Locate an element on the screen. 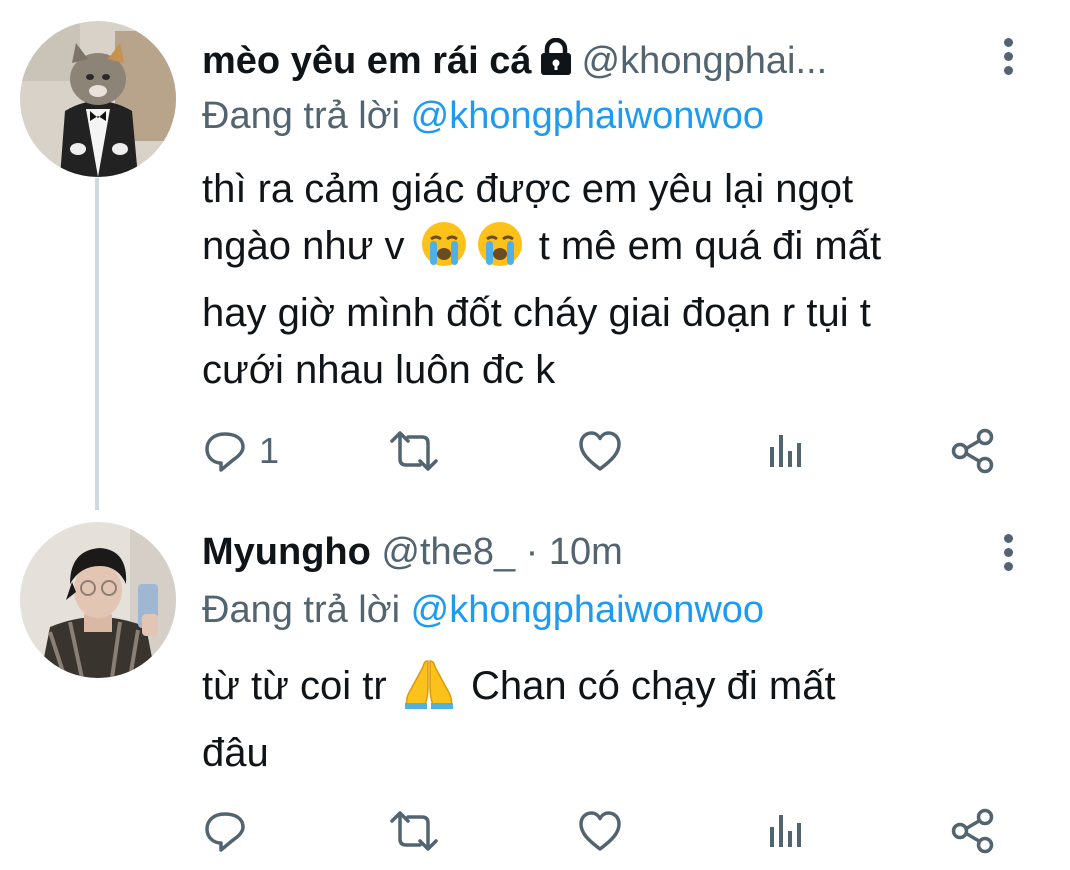 The height and width of the screenshot is (870, 1070). reply-button is located at coordinates (231, 831).